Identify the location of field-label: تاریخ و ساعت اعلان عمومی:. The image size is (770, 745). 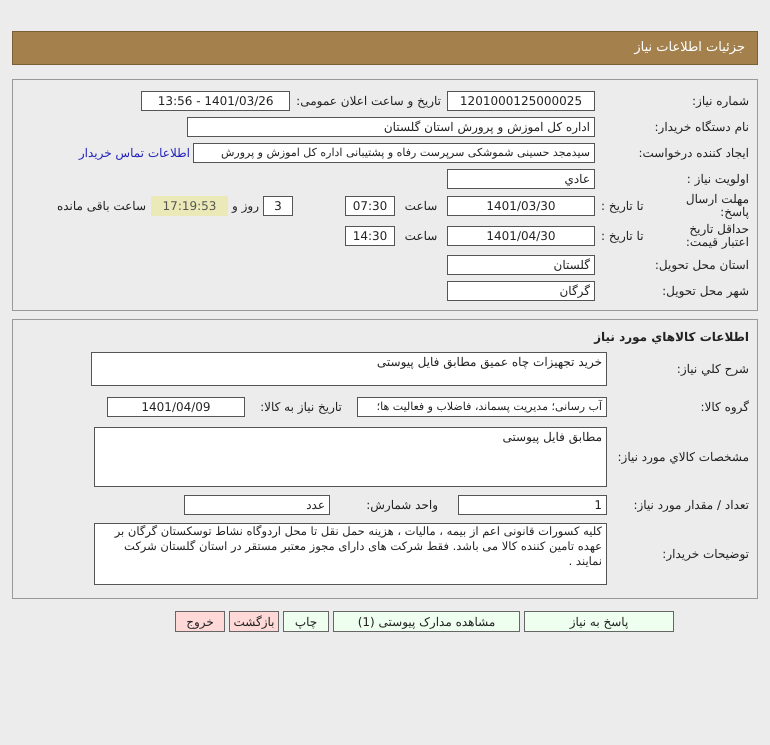
(368, 101).